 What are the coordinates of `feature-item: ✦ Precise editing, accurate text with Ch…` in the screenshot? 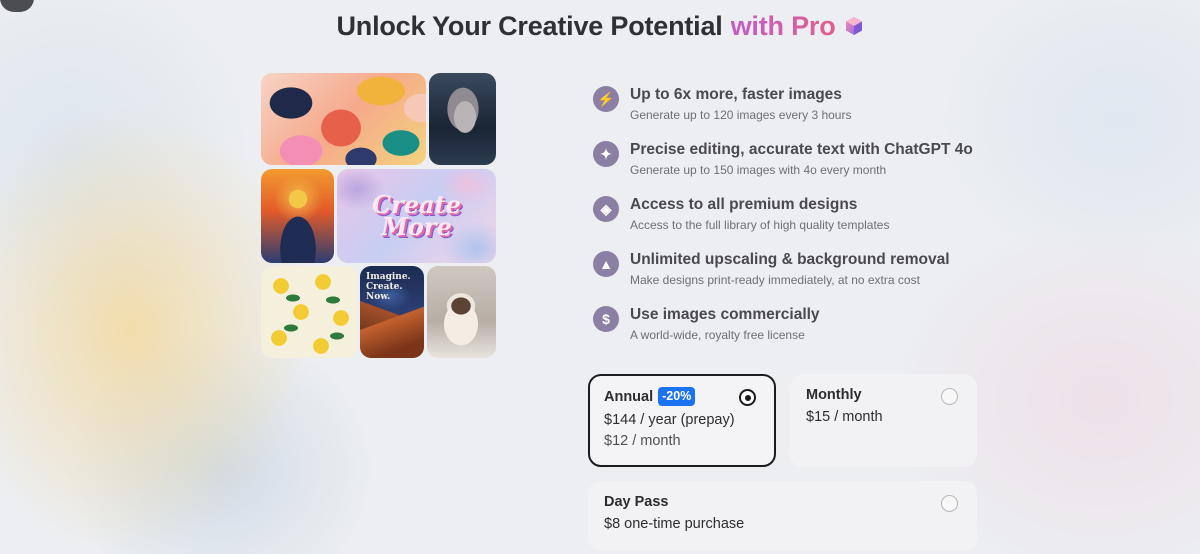 It's located at (783, 159).